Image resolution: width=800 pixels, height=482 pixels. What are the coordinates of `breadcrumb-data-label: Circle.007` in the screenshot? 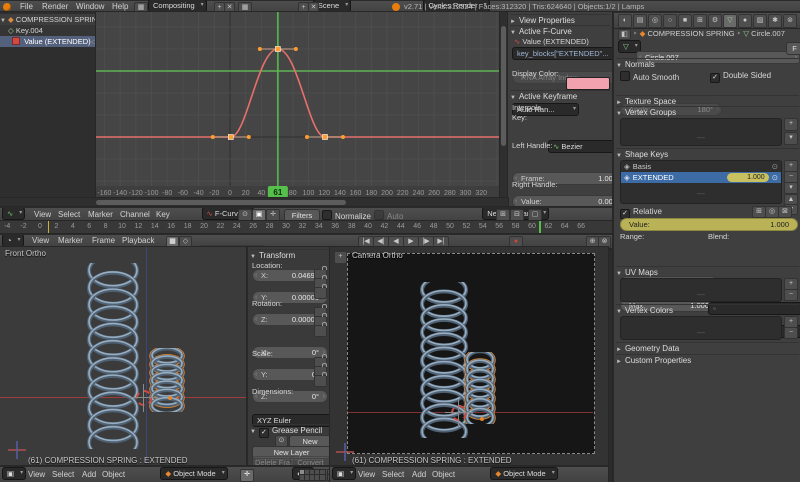 It's located at (768, 33).